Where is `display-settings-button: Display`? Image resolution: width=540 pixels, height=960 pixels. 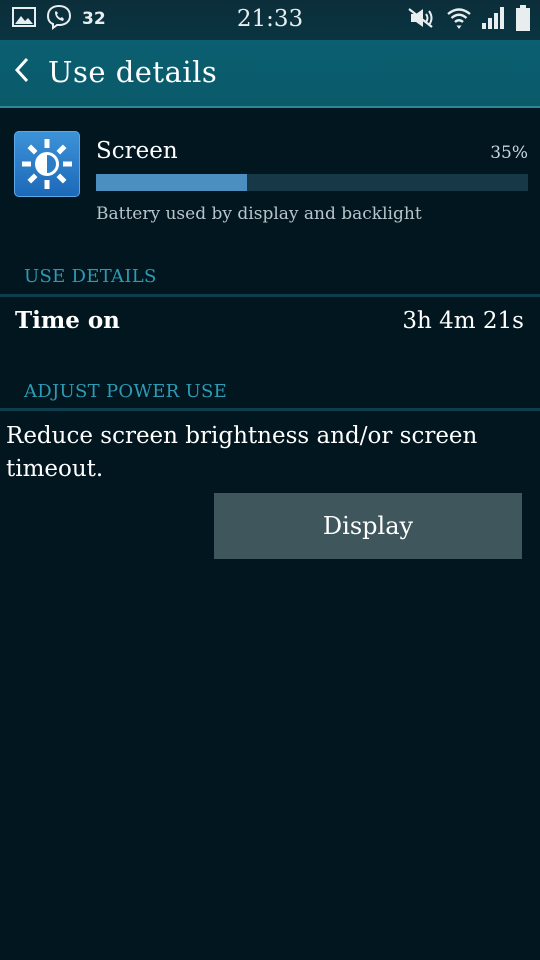
display-settings-button: Display is located at coordinates (368, 526).